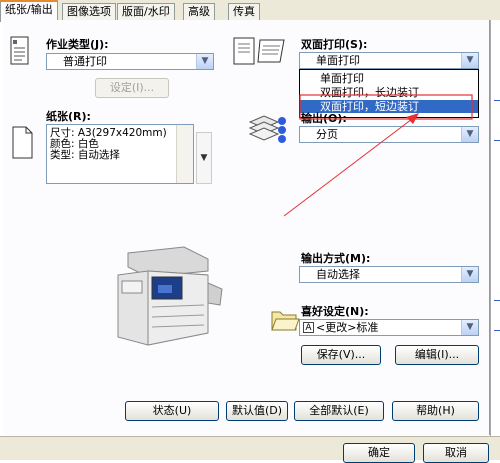  Describe the element at coordinates (250, 449) in the screenshot. I see `dialog-button-bar: 确定 取消` at that location.